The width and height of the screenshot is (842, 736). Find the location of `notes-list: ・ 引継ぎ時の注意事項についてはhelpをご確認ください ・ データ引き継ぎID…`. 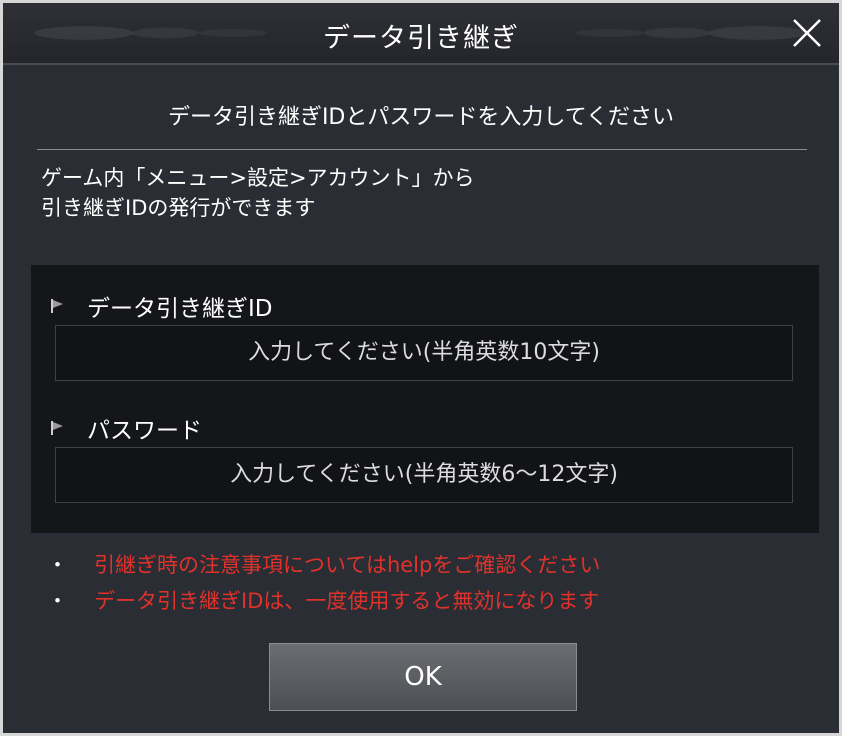

notes-list: ・ 引継ぎ時の注意事項についてはhelpをご確認ください ・ データ引き継ぎID… is located at coordinates (323, 583).